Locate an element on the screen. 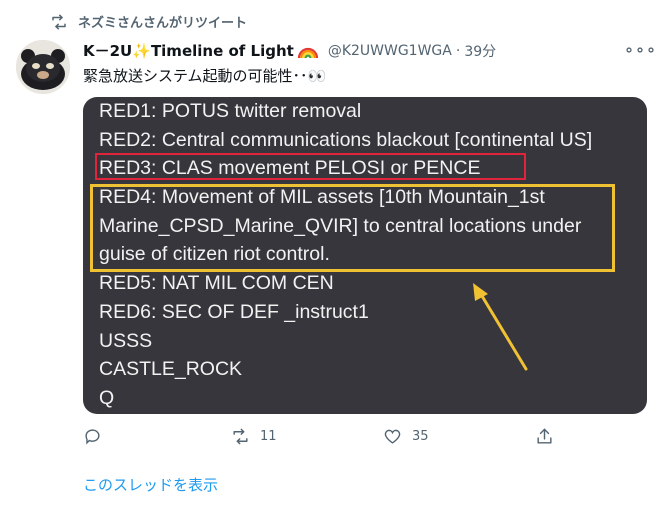 This screenshot has width=664, height=507. yellow-arrow-icon is located at coordinates (500, 327).